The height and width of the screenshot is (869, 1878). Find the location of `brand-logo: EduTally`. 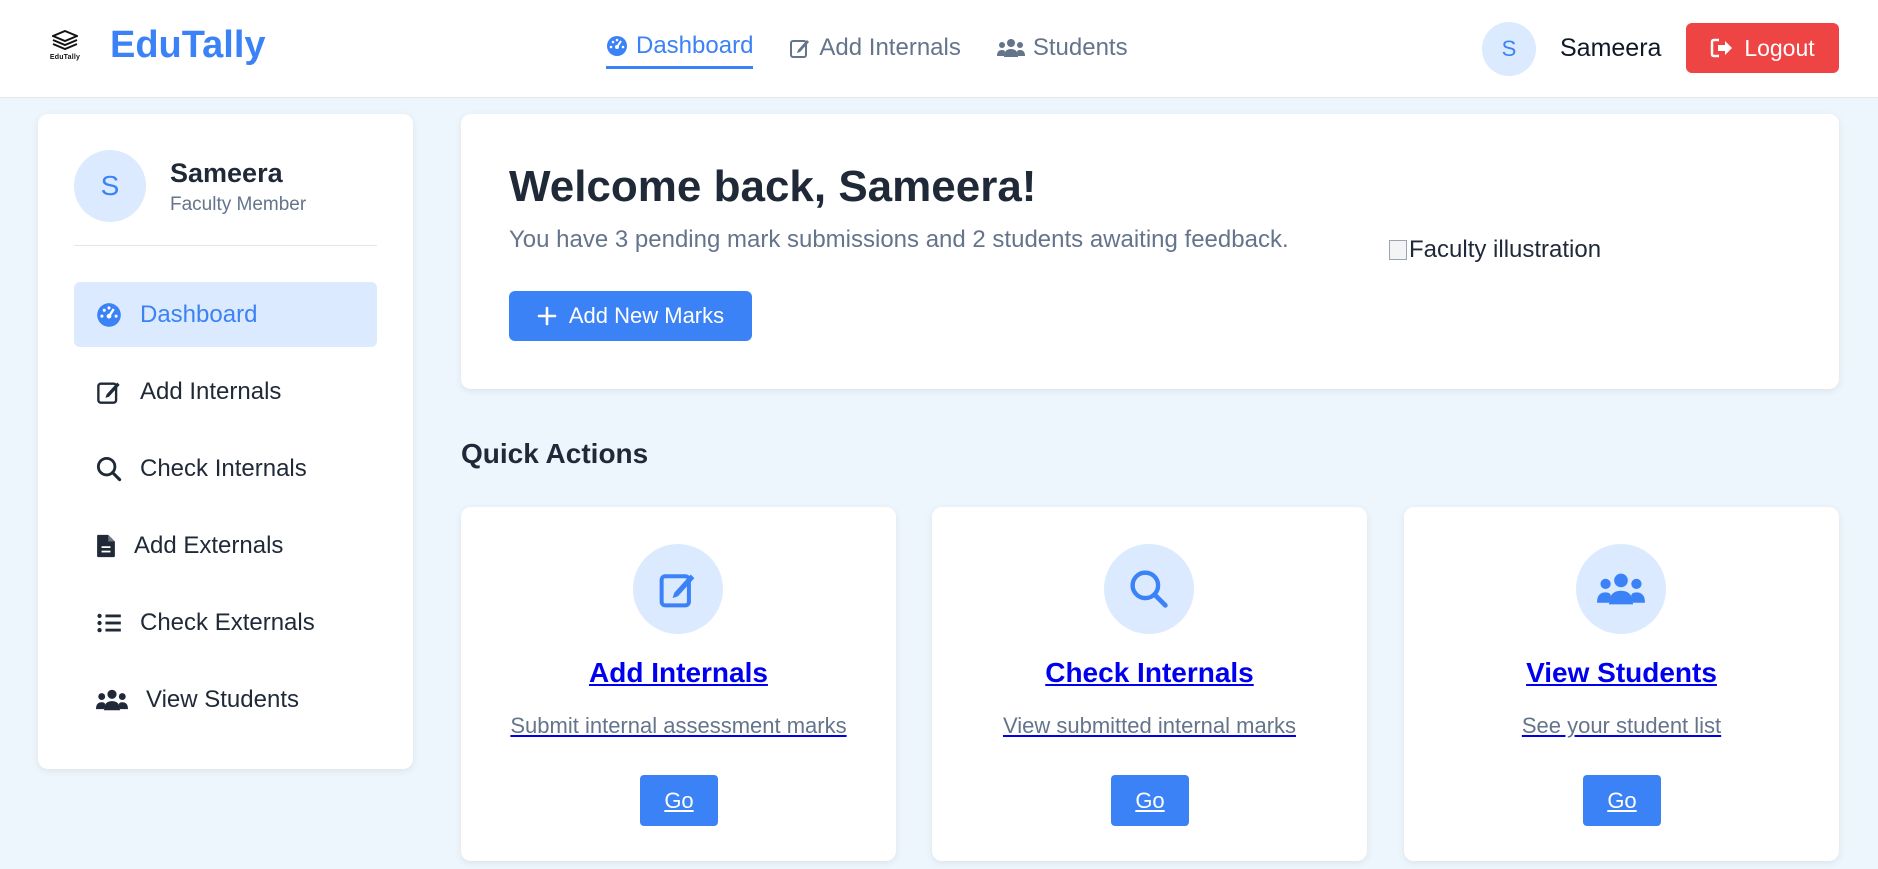

brand-logo: EduTally is located at coordinates (65, 49).